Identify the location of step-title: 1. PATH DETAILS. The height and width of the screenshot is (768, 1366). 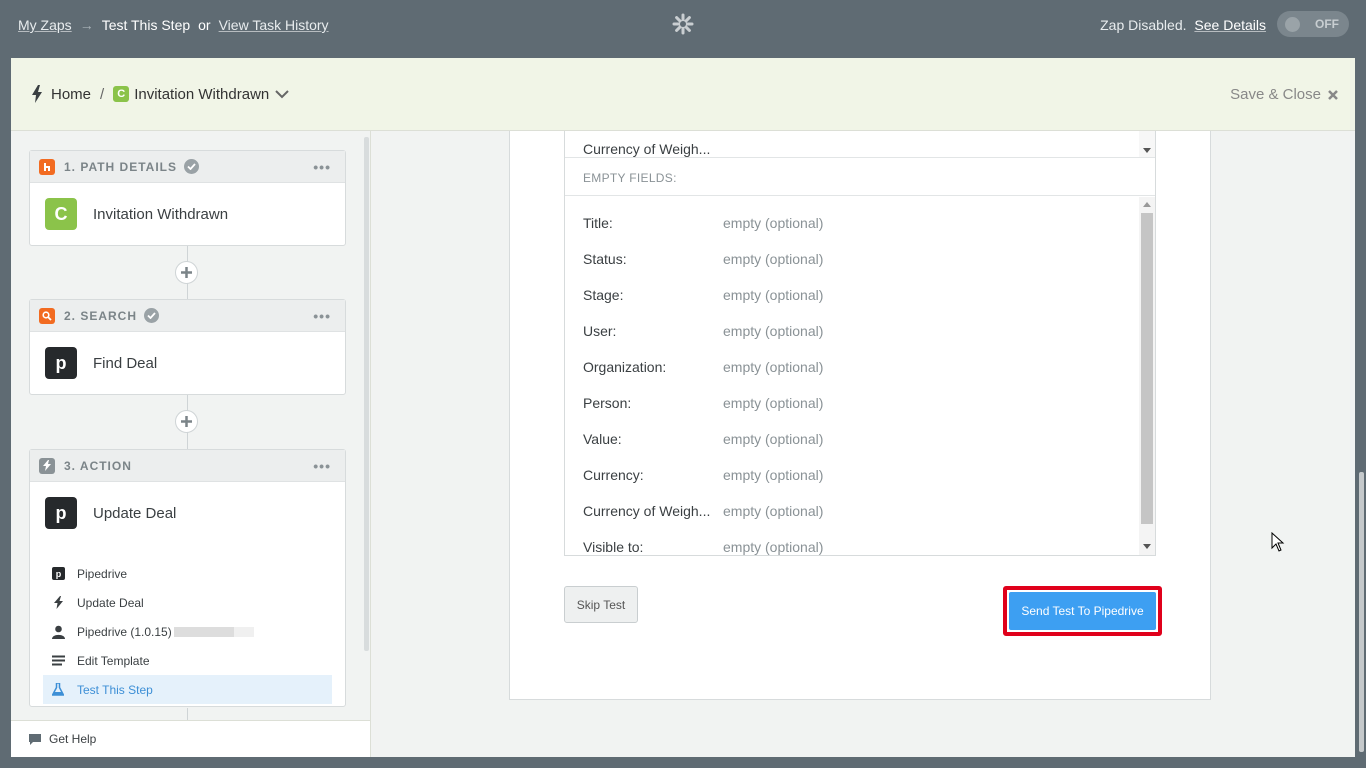
(121, 166).